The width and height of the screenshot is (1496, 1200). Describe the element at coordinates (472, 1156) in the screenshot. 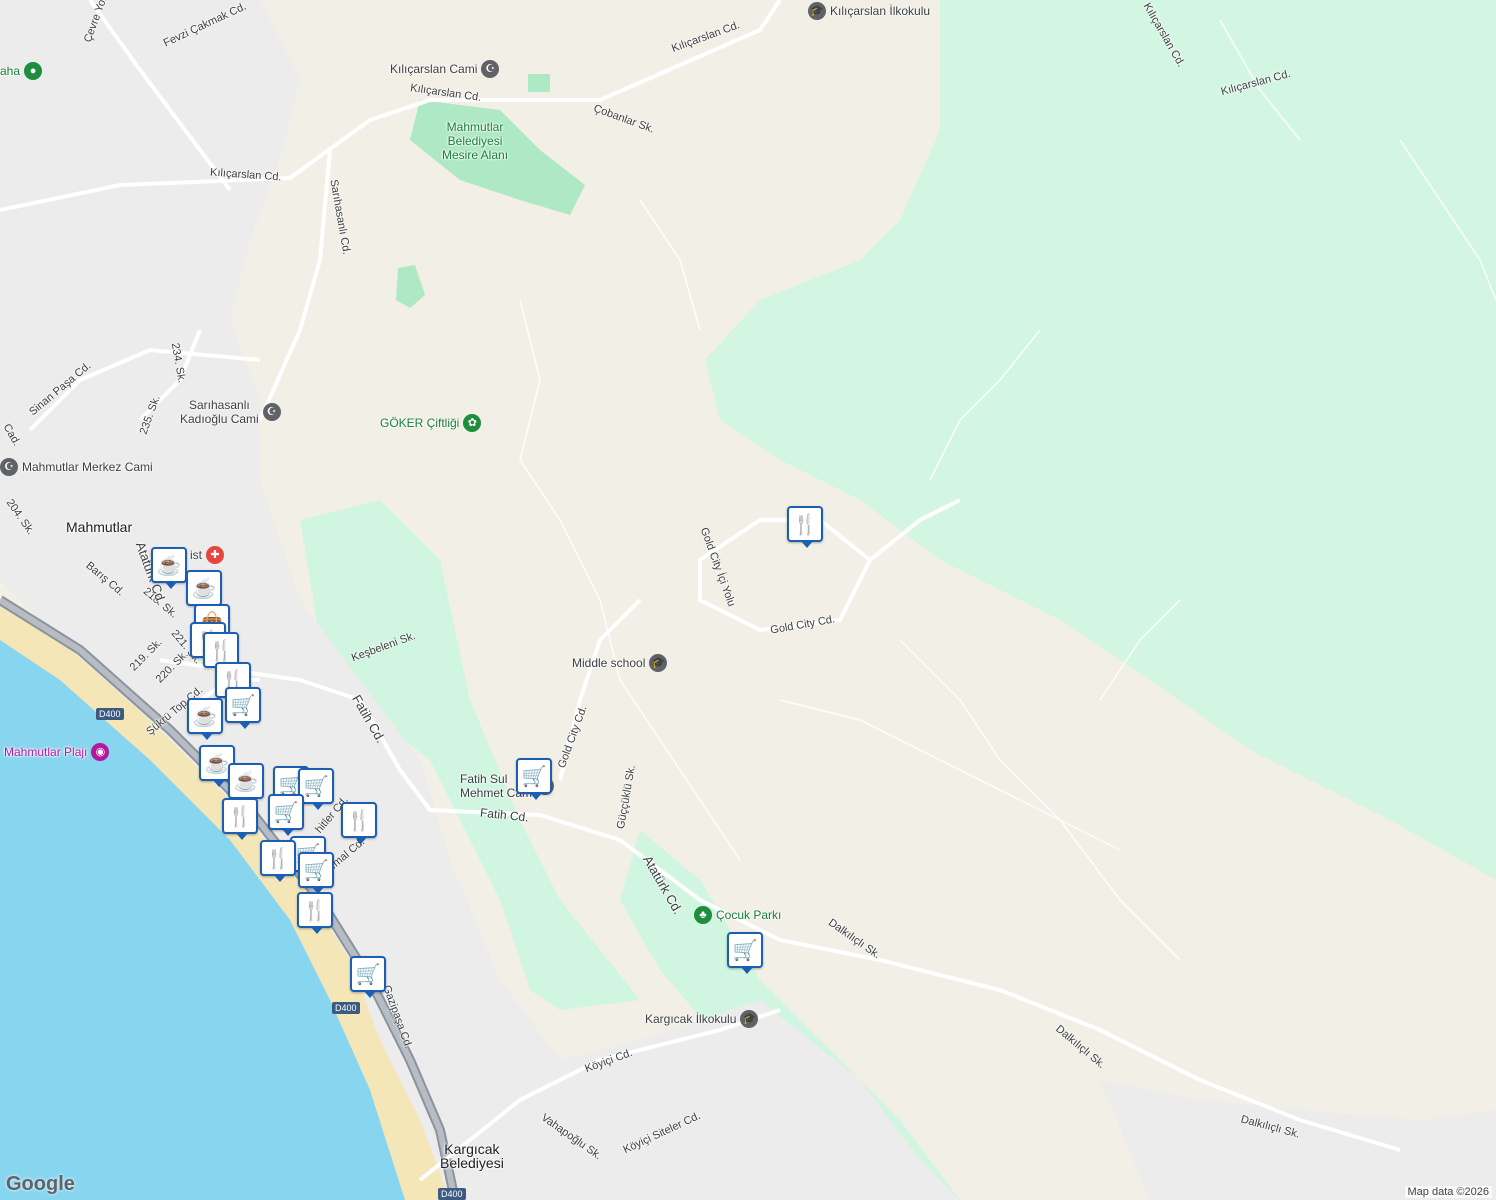

I see `place-label-kargicak-belediyesi: Kargıcak Belediyesi` at that location.